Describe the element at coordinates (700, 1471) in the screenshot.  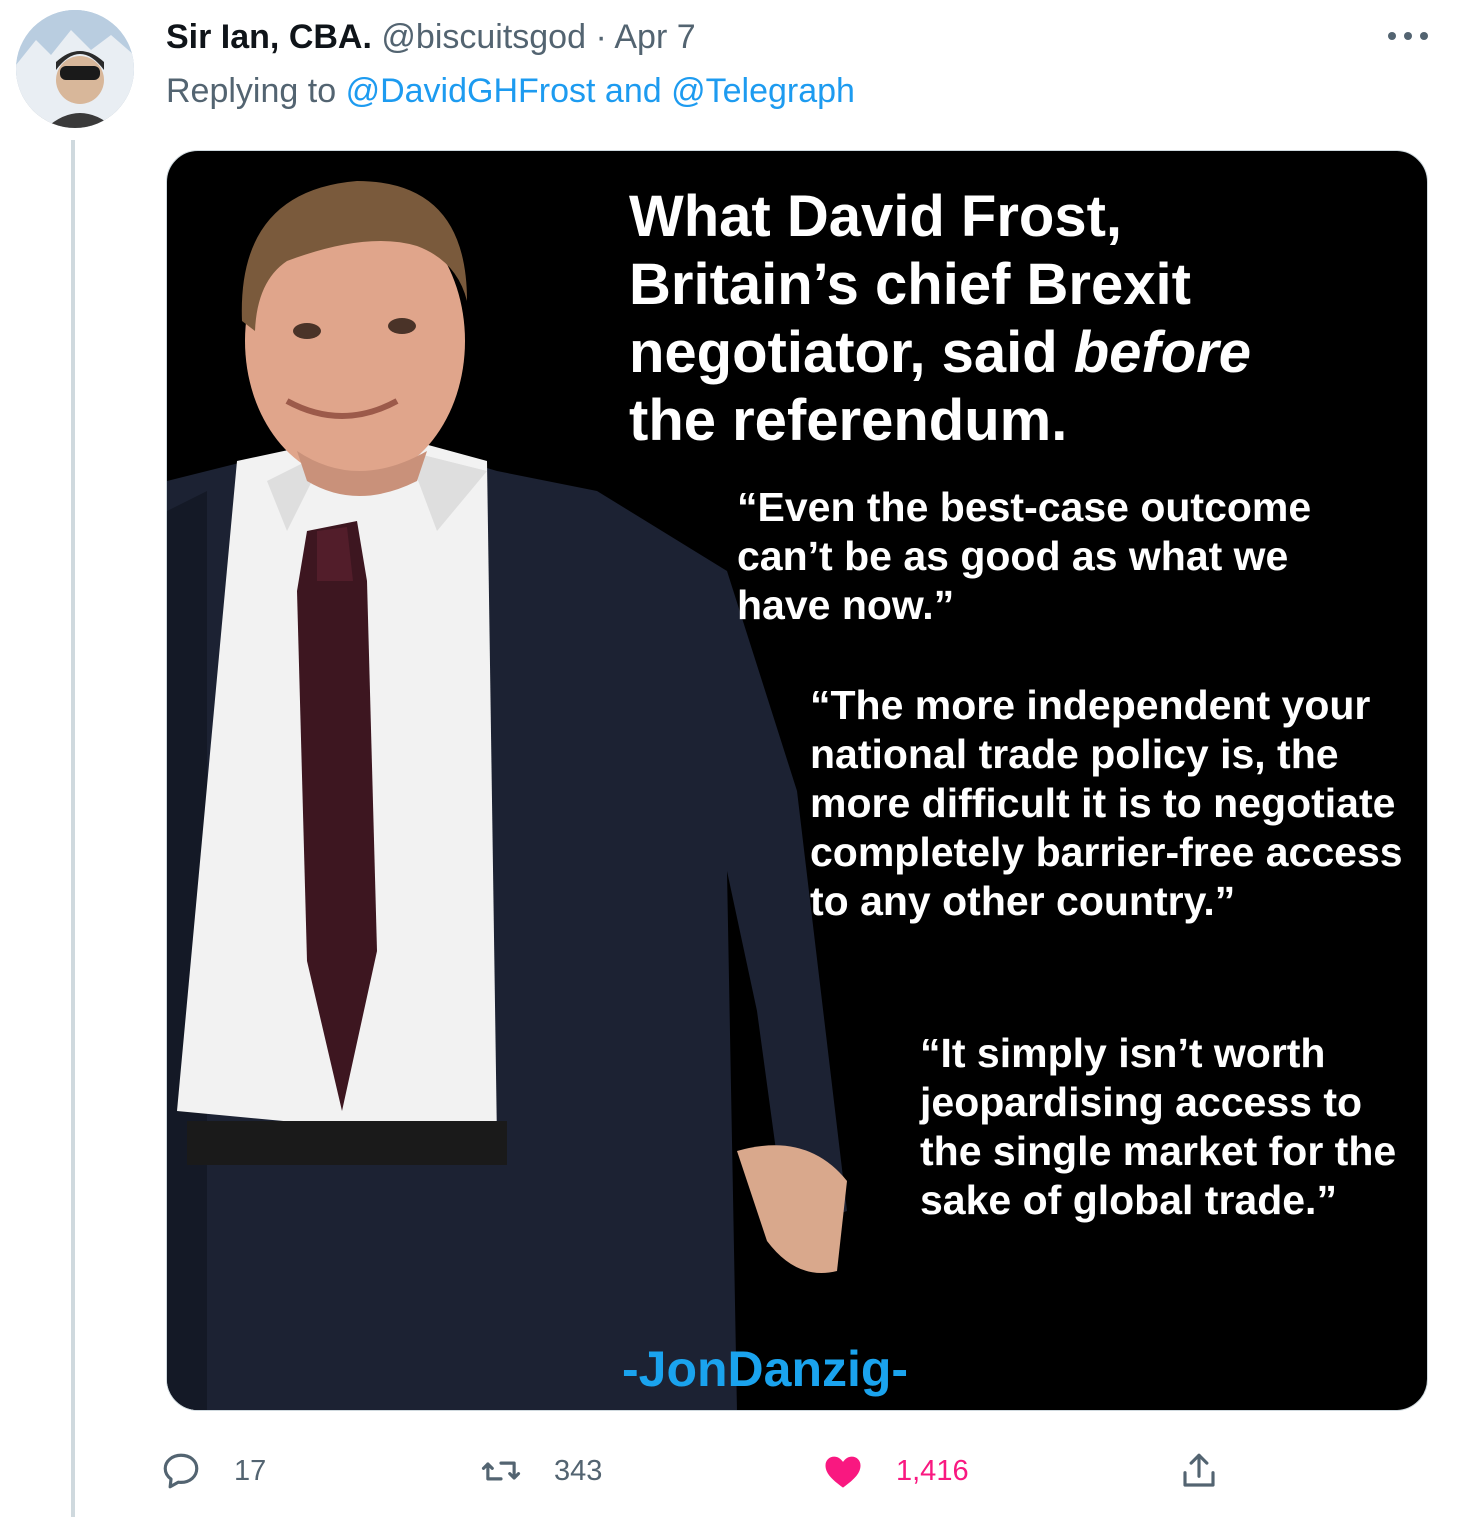
I see `tweet-actions: 17 343 1,416` at that location.